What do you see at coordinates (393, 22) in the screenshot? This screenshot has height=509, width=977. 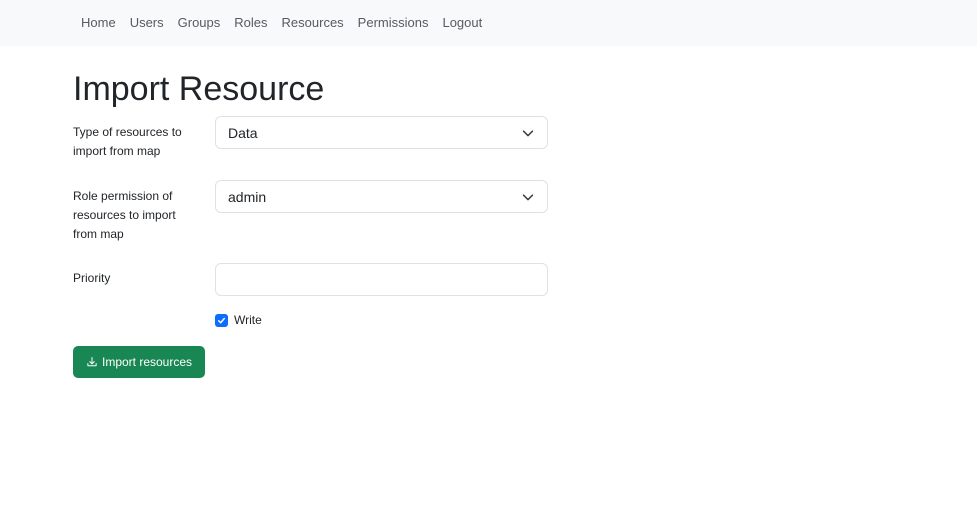 I see `nav-permissions-link: Permissions` at bounding box center [393, 22].